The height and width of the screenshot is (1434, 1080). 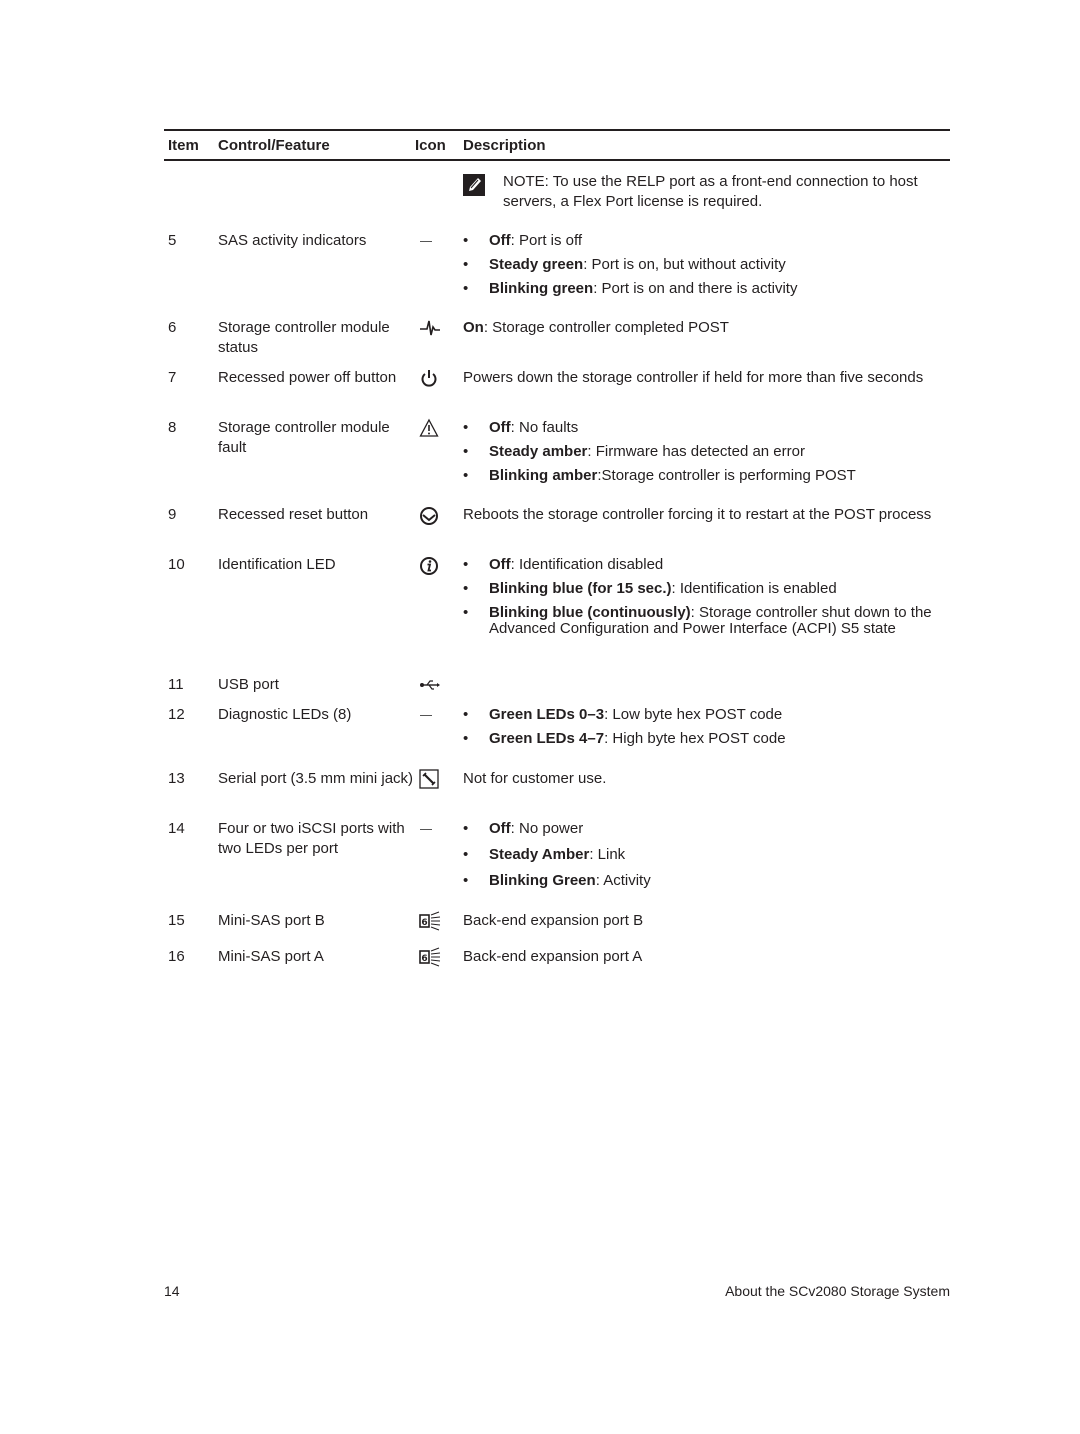 I want to click on feature-name: USB port, so click(x=248, y=684).